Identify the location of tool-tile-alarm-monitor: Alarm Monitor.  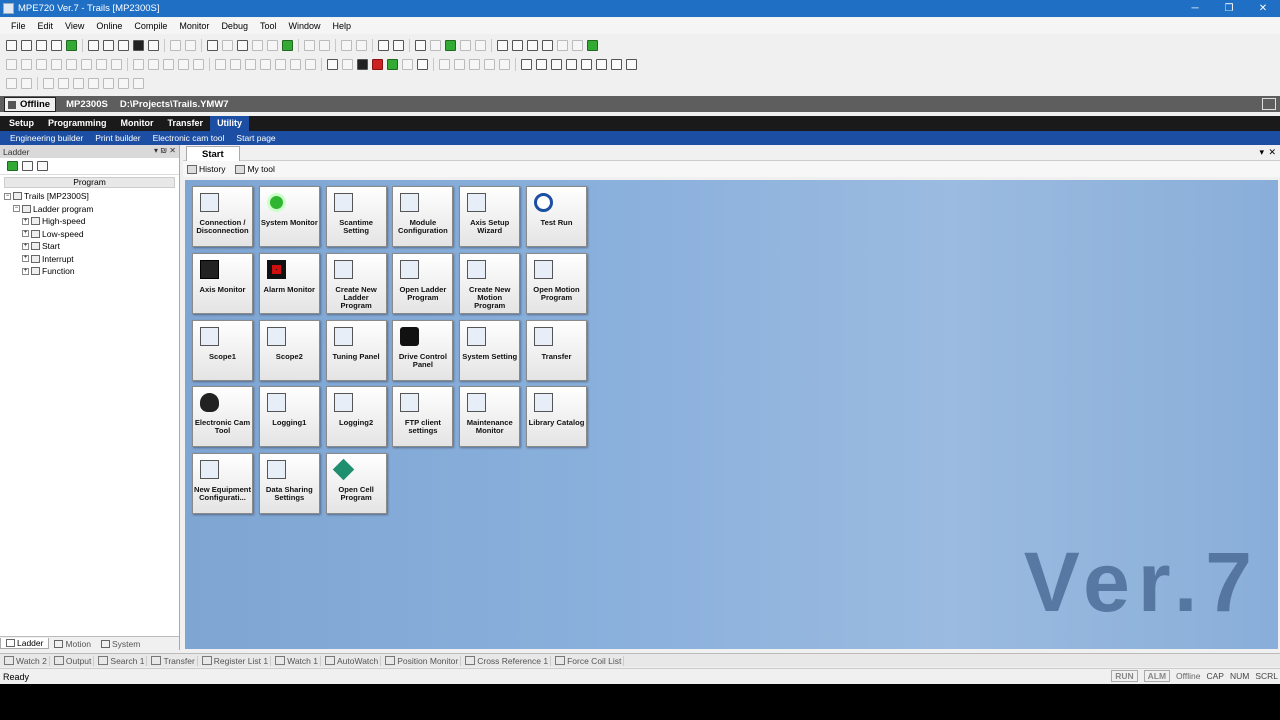
(289, 283).